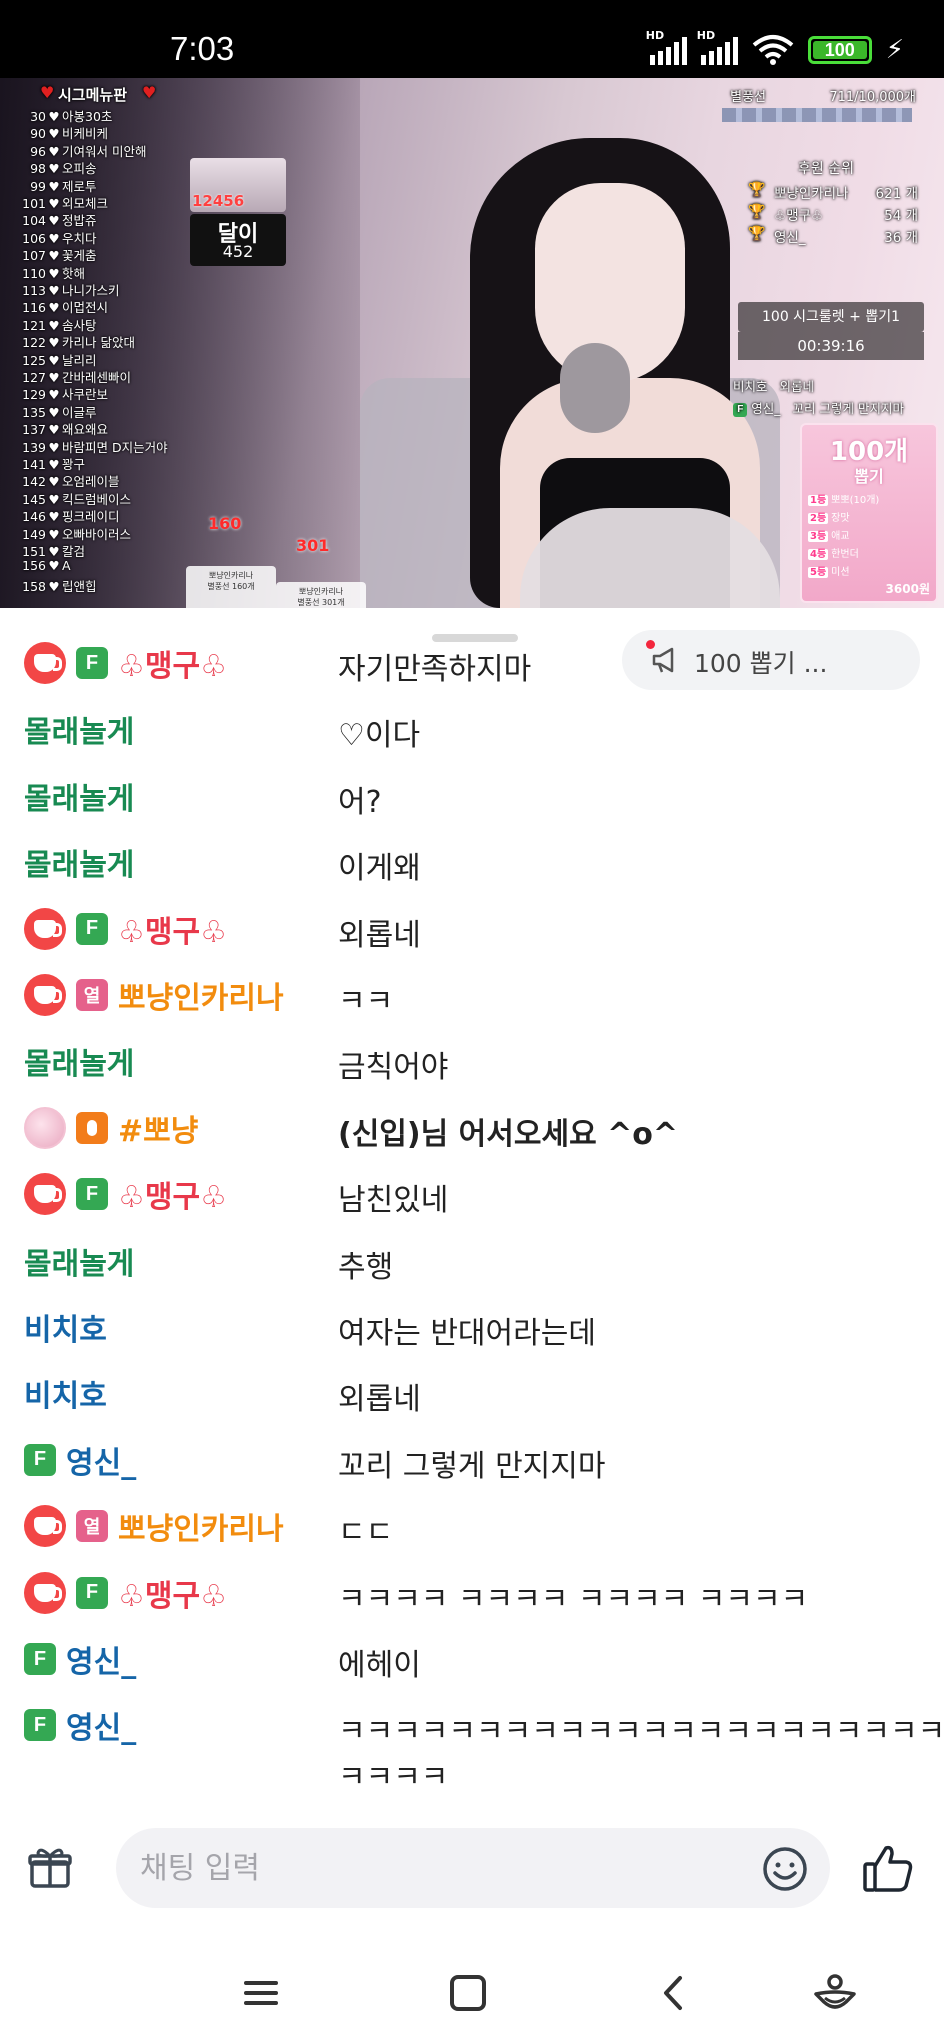  What do you see at coordinates (158, 1128) in the screenshot?
I see `chat-nickname: #뽀냥` at bounding box center [158, 1128].